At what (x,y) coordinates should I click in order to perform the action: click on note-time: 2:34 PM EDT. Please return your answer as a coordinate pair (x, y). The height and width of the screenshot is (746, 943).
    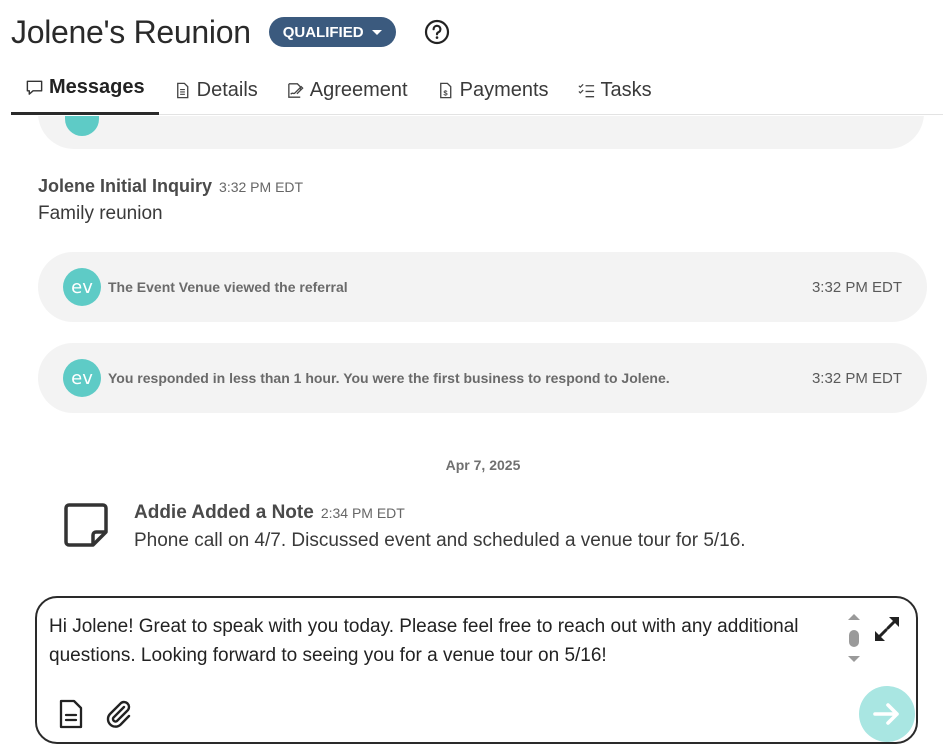
    Looking at the image, I should click on (362, 513).